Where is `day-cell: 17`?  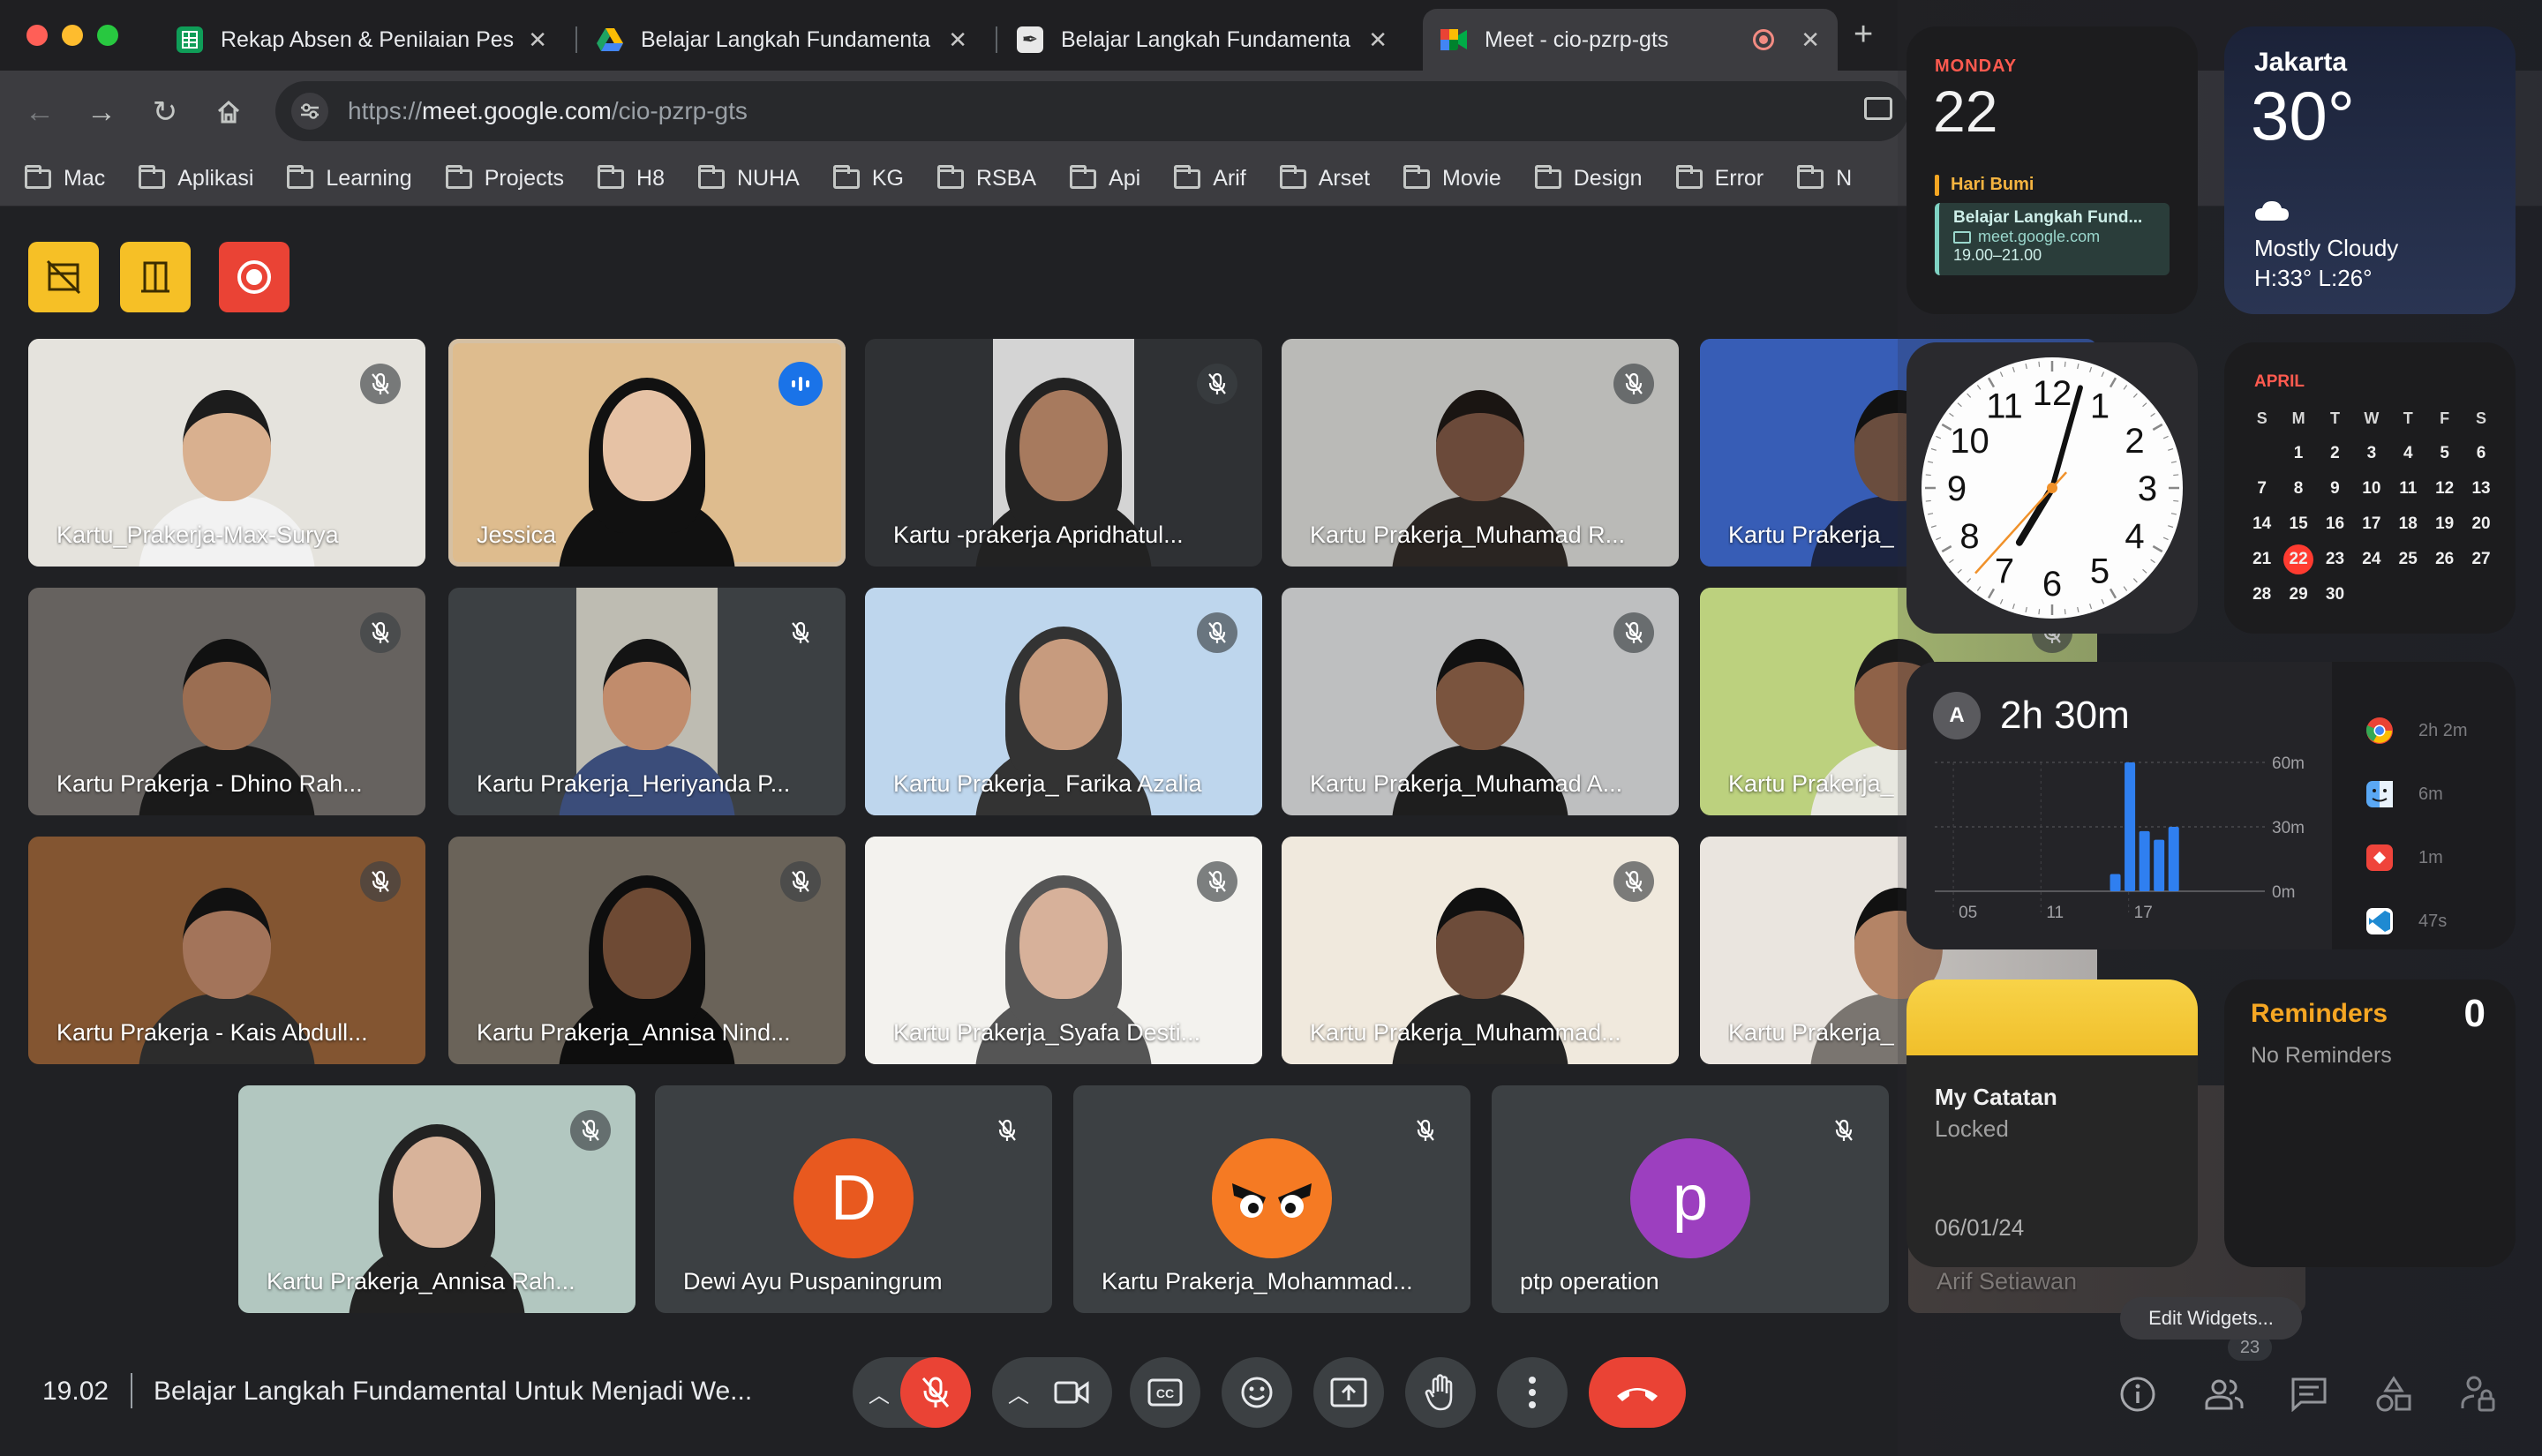 day-cell: 17 is located at coordinates (2371, 524).